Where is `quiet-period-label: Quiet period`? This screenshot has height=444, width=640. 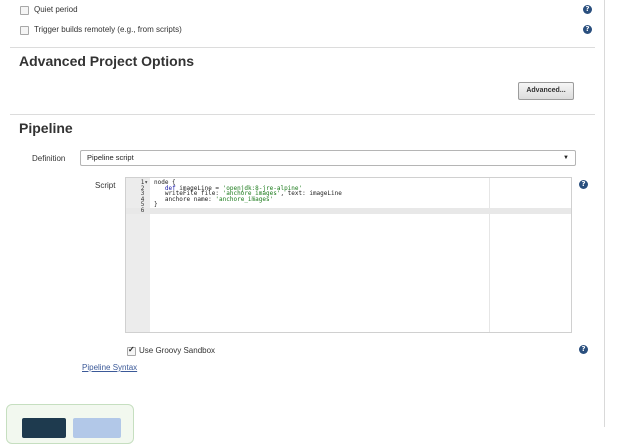
quiet-period-label: Quiet period is located at coordinates (56, 9).